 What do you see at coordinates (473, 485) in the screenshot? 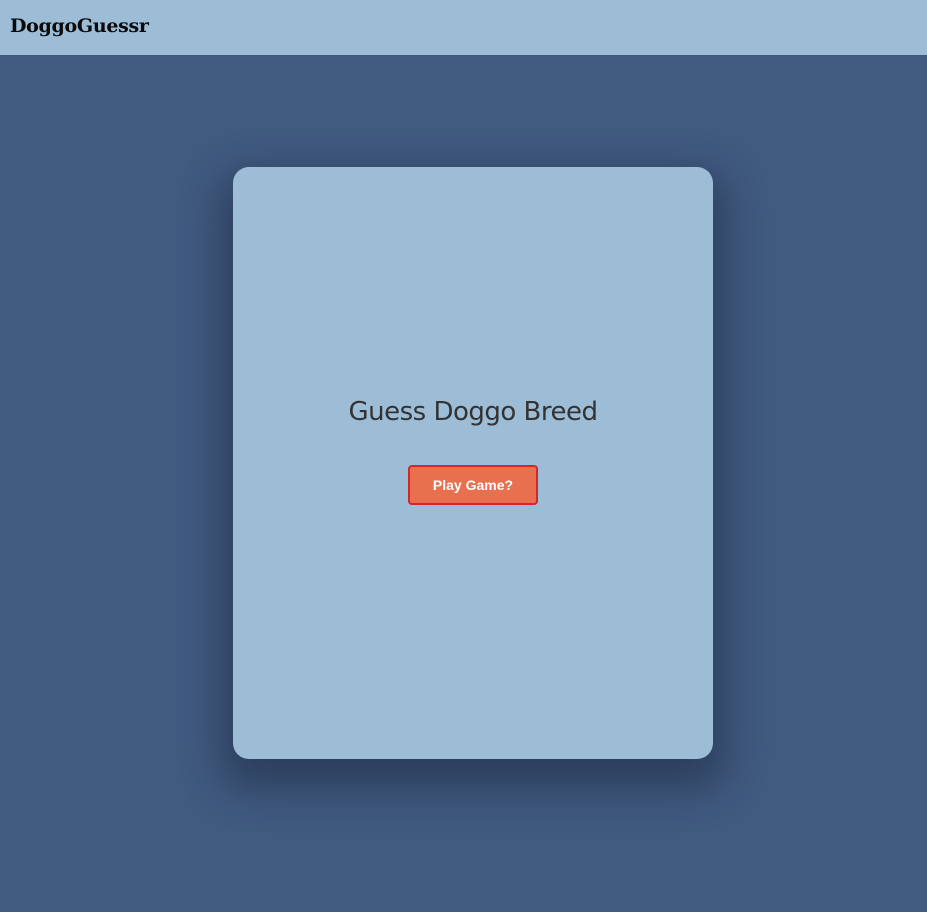
I see `play-game-button: Play Game?` at bounding box center [473, 485].